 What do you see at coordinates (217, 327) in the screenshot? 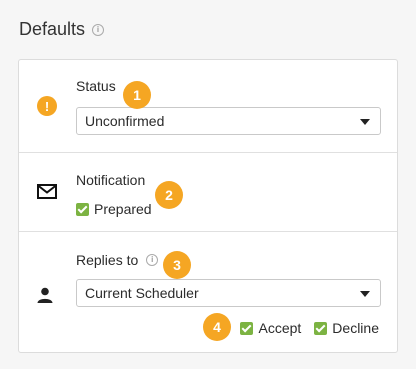
I see `callout-badge-4: 4` at bounding box center [217, 327].